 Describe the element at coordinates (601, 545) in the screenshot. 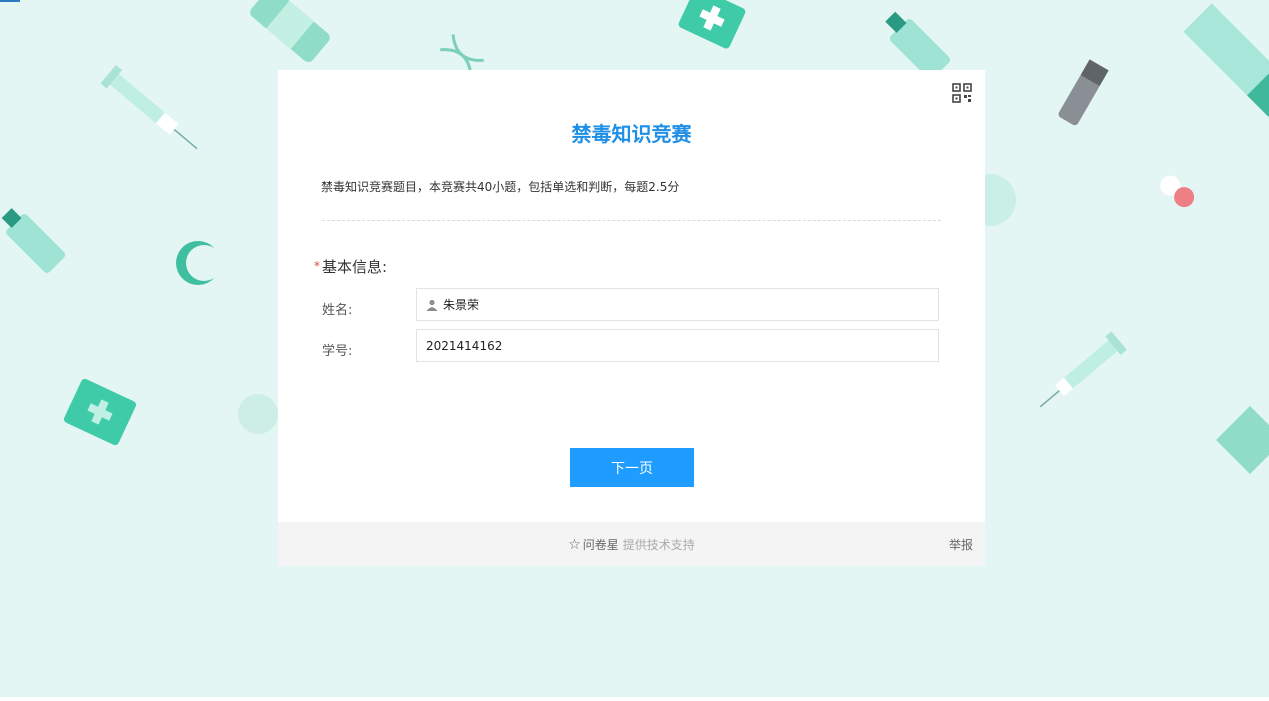

I see `brand-link: 问卷星` at that location.